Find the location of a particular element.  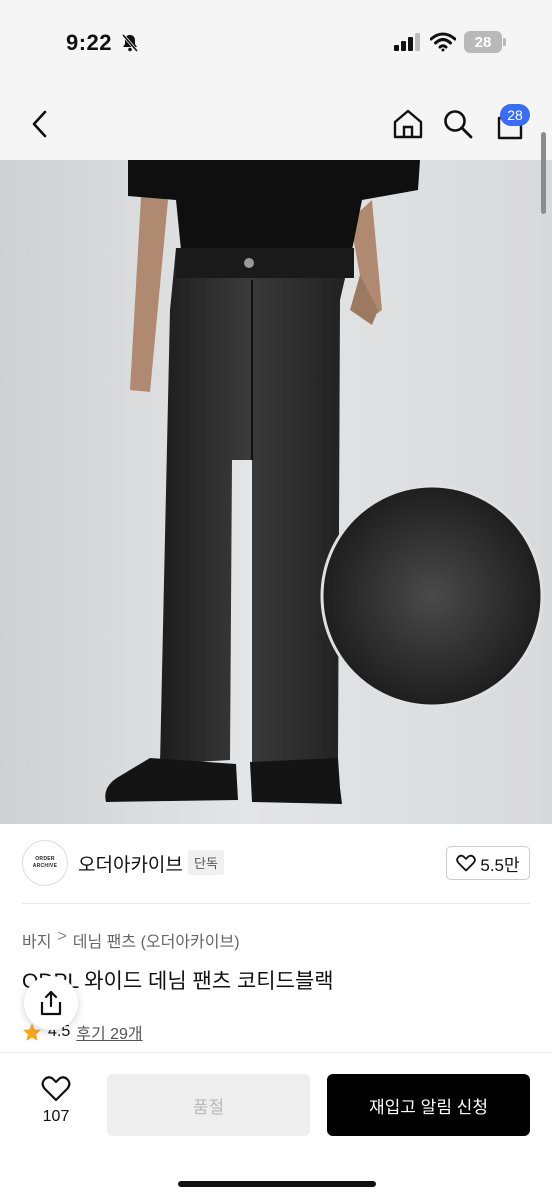

share-button is located at coordinates (51, 1003).